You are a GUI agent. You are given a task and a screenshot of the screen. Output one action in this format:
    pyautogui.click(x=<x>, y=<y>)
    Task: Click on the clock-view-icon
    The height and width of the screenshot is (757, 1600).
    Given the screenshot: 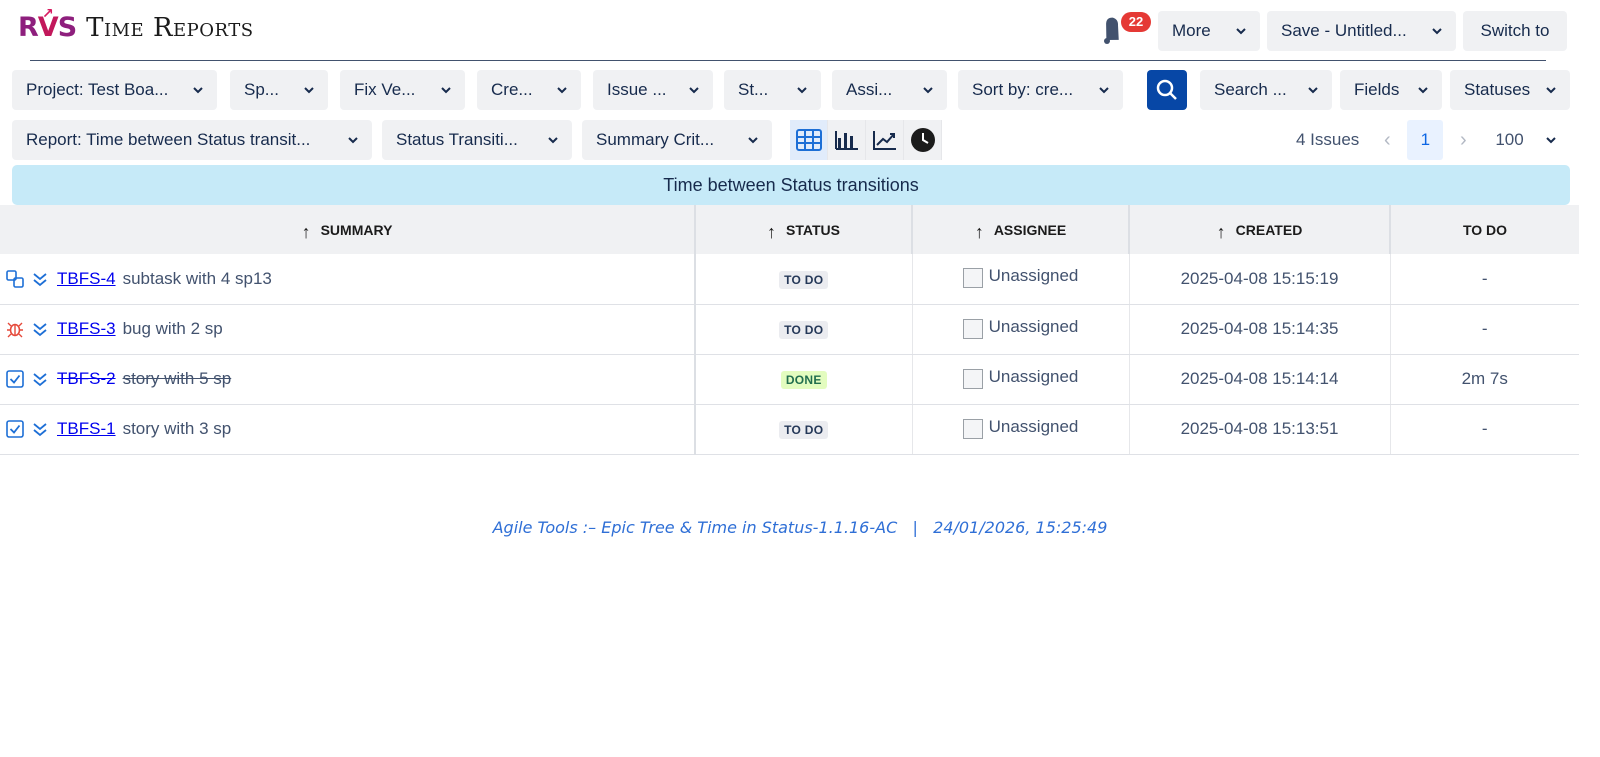 What is the action you would take?
    pyautogui.click(x=923, y=140)
    